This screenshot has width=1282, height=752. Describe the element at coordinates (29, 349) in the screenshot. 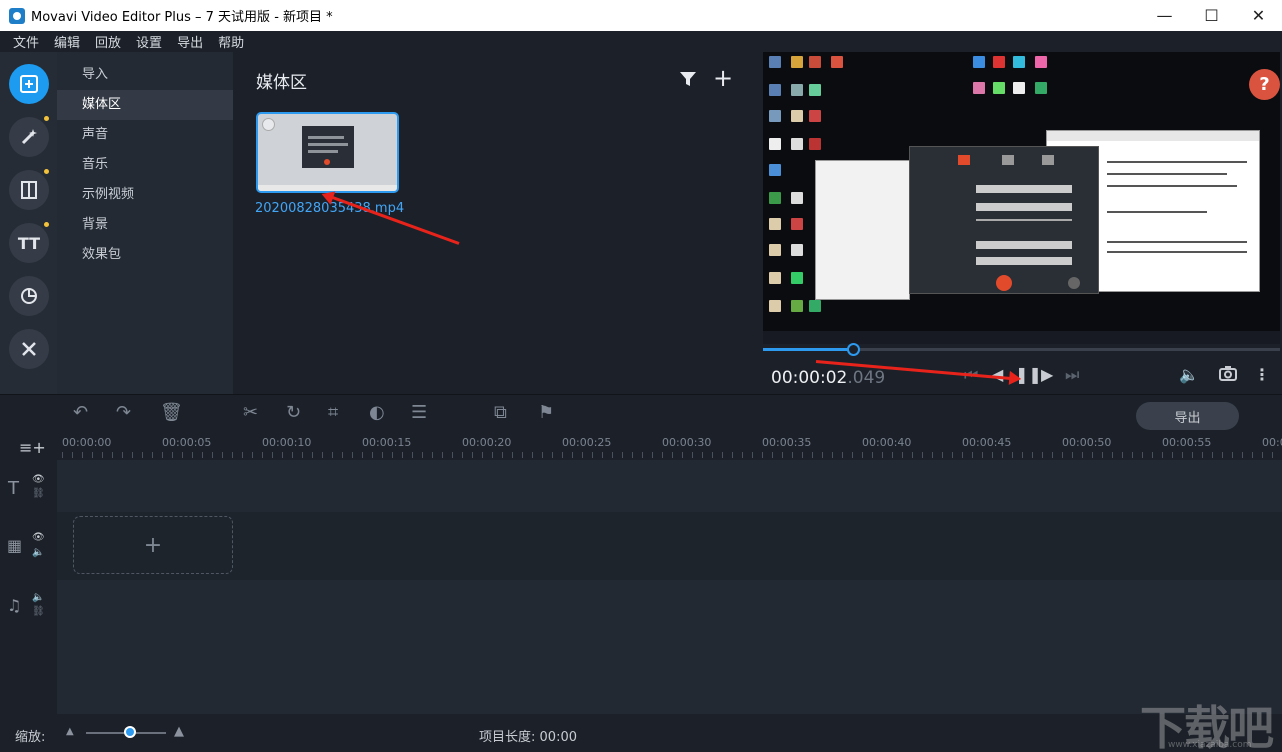

I see `tools-icon` at that location.